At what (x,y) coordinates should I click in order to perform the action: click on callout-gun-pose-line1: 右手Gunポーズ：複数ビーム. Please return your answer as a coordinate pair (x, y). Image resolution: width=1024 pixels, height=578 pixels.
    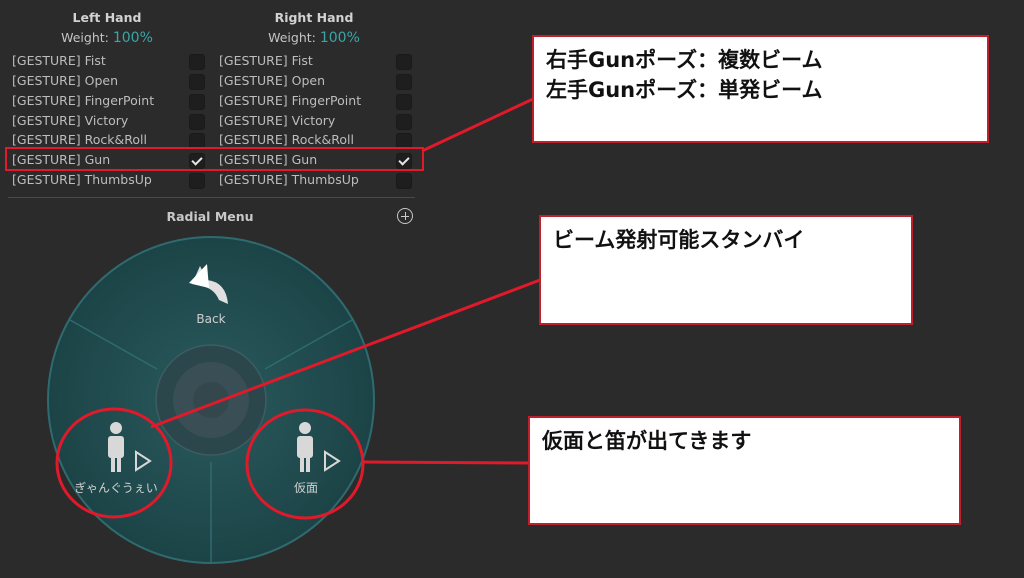
    Looking at the image, I should click on (684, 60).